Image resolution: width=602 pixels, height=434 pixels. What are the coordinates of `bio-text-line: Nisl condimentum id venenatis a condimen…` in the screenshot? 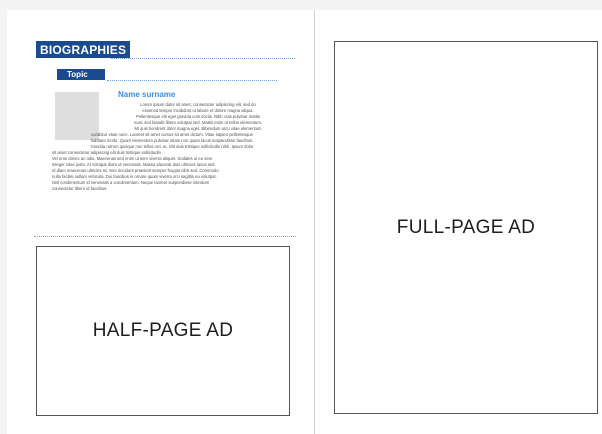 It's located at (131, 182).